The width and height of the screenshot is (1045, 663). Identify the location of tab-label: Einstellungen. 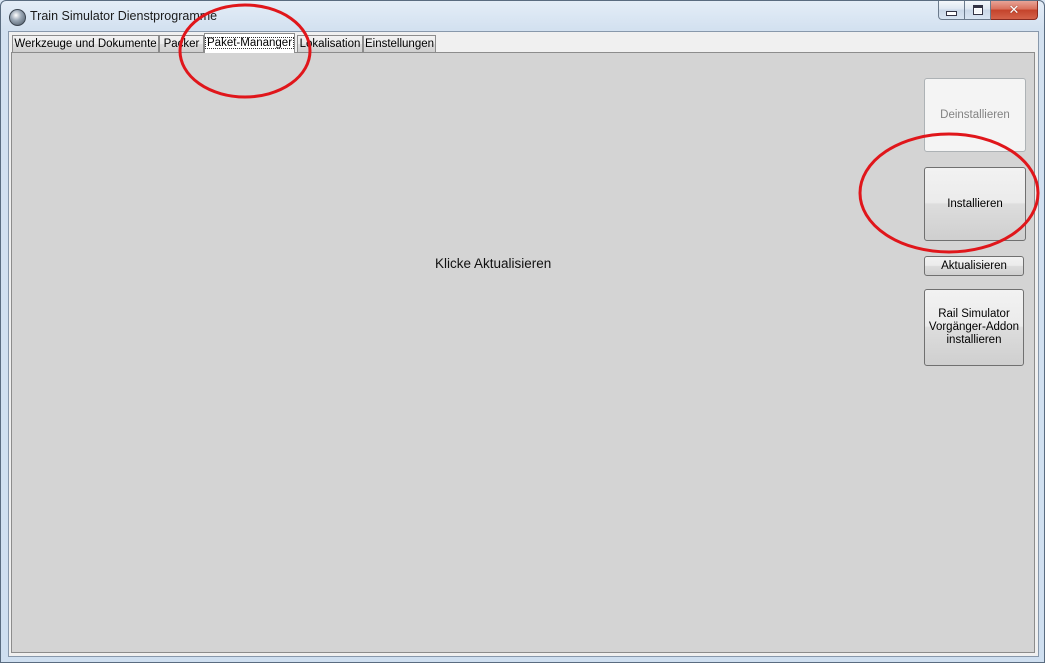
(399, 44).